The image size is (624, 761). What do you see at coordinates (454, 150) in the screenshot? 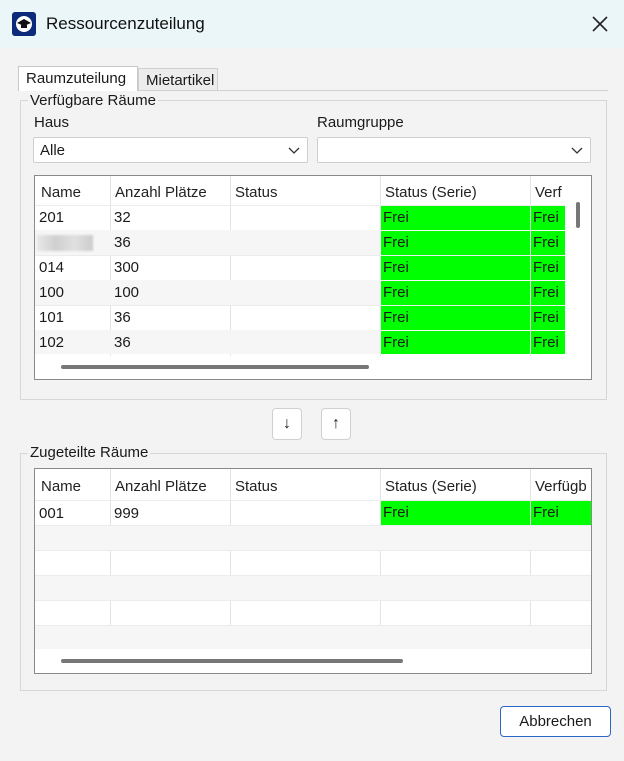
I see `raumgruppe-select` at bounding box center [454, 150].